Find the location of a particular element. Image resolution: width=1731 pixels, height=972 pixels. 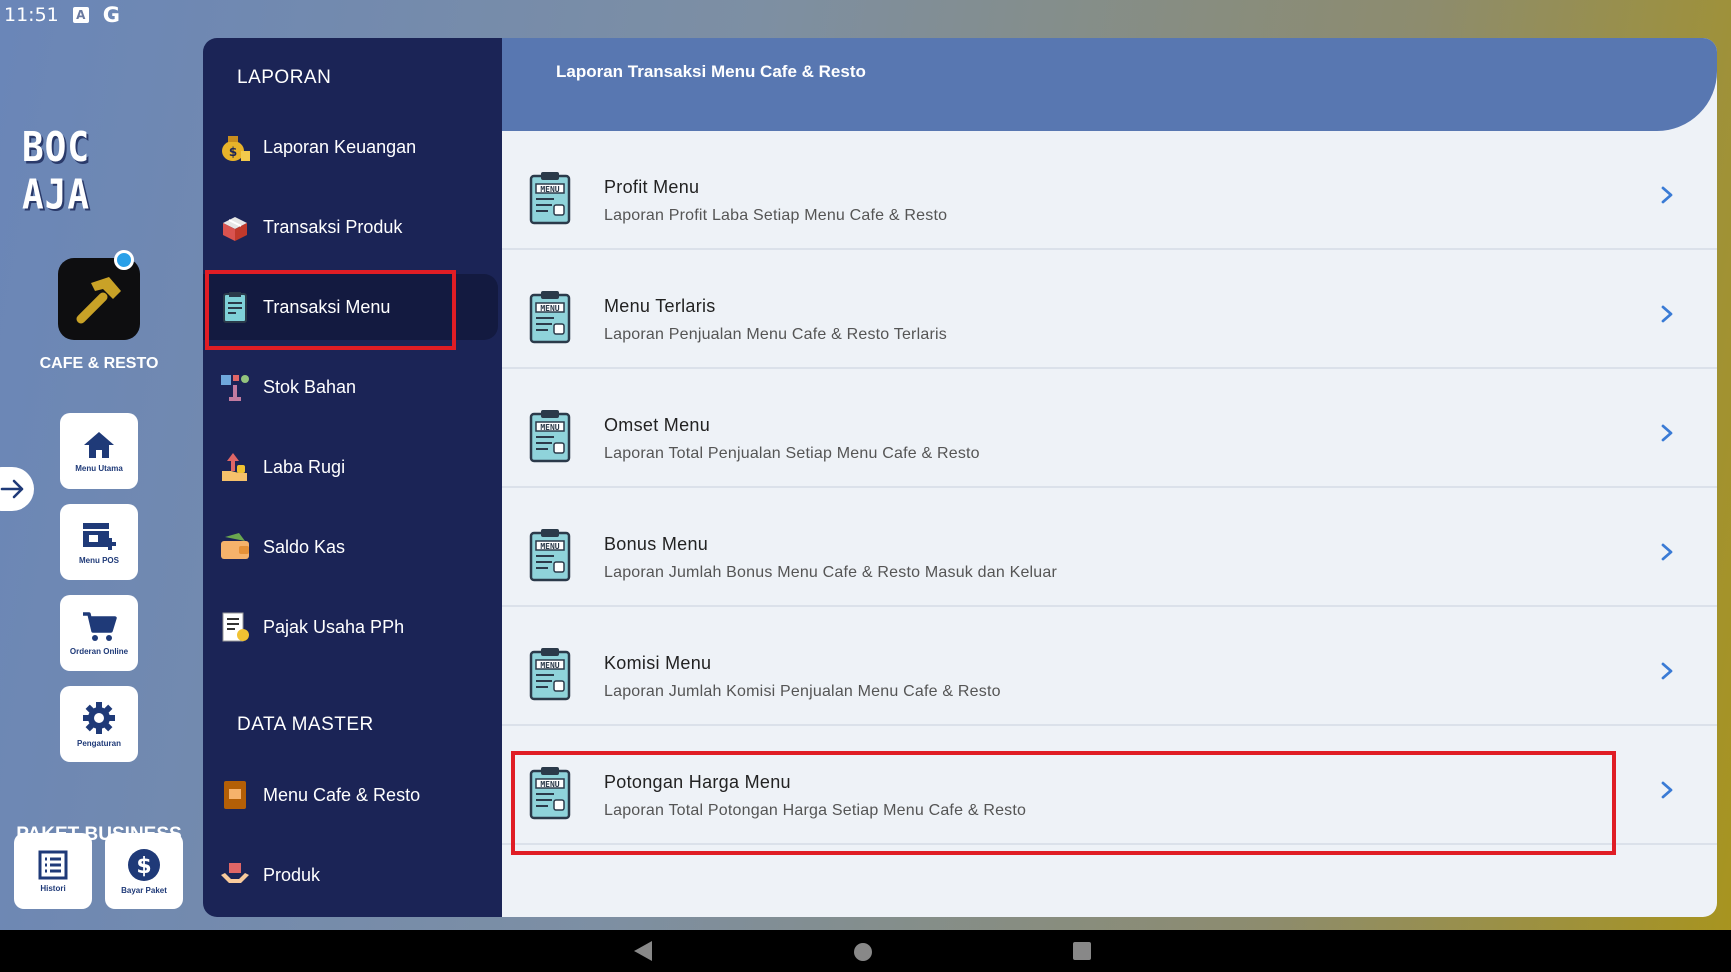

sidebar-item-transaksi-produk: Transaksi Produk is located at coordinates (350, 227).